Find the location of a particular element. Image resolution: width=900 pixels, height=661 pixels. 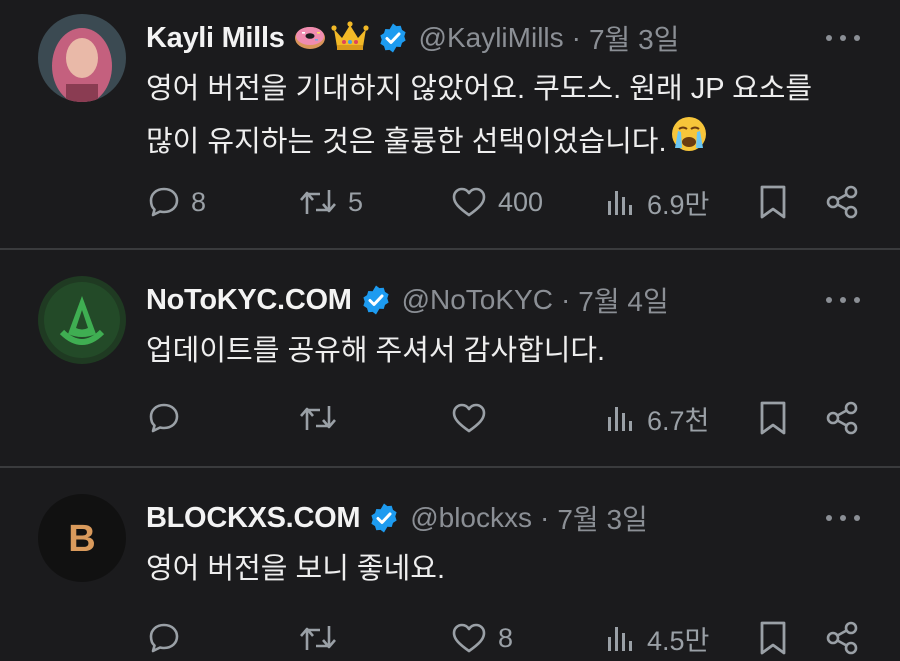

display-name: NoToKYC.COM is located at coordinates (249, 300).